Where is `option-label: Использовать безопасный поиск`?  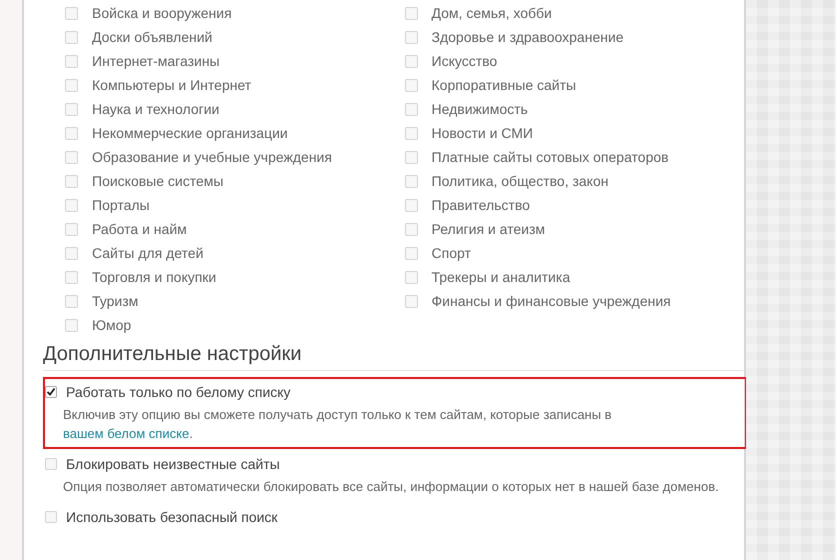 option-label: Использовать безопасный поиск is located at coordinates (172, 517).